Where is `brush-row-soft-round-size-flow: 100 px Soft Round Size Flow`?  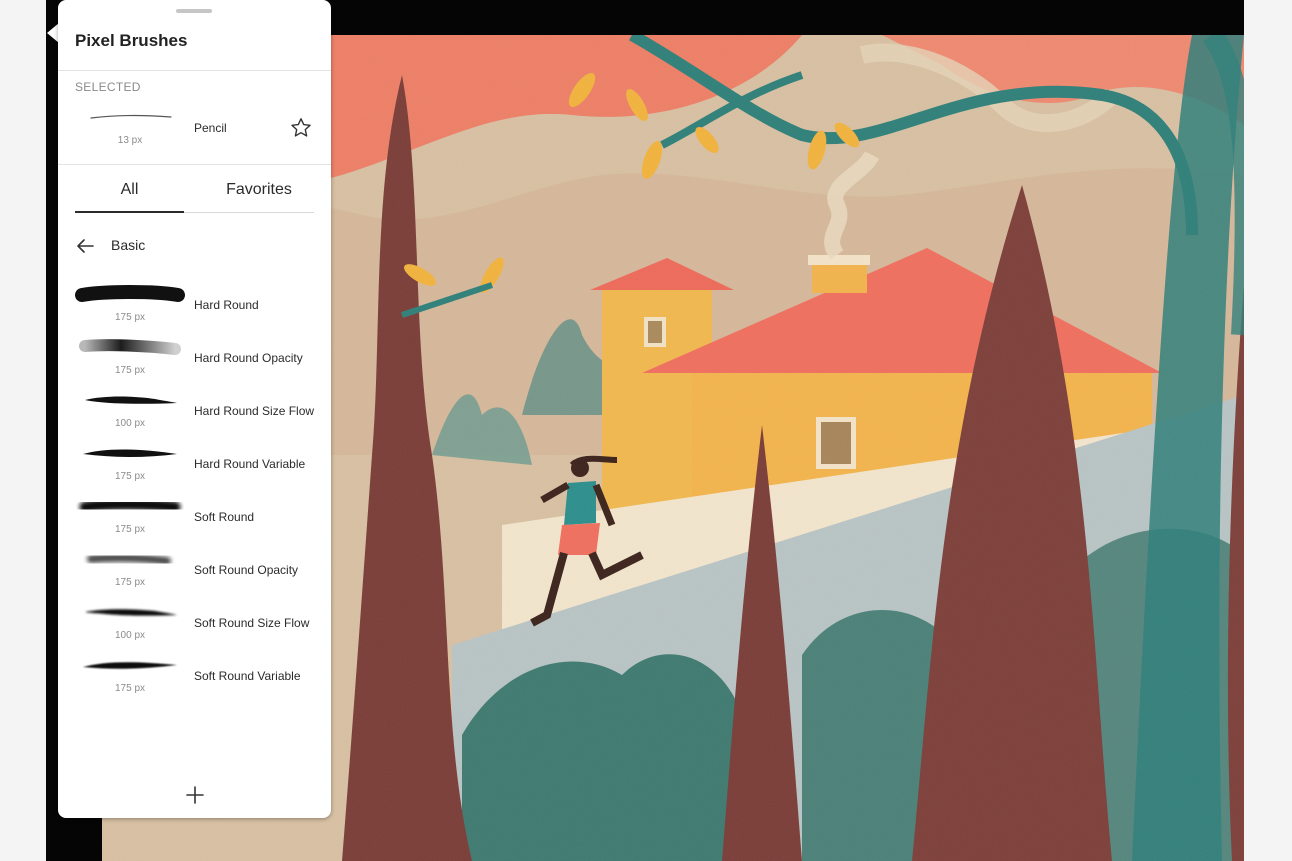 brush-row-soft-round-size-flow: 100 px Soft Round Size Flow is located at coordinates (194, 622).